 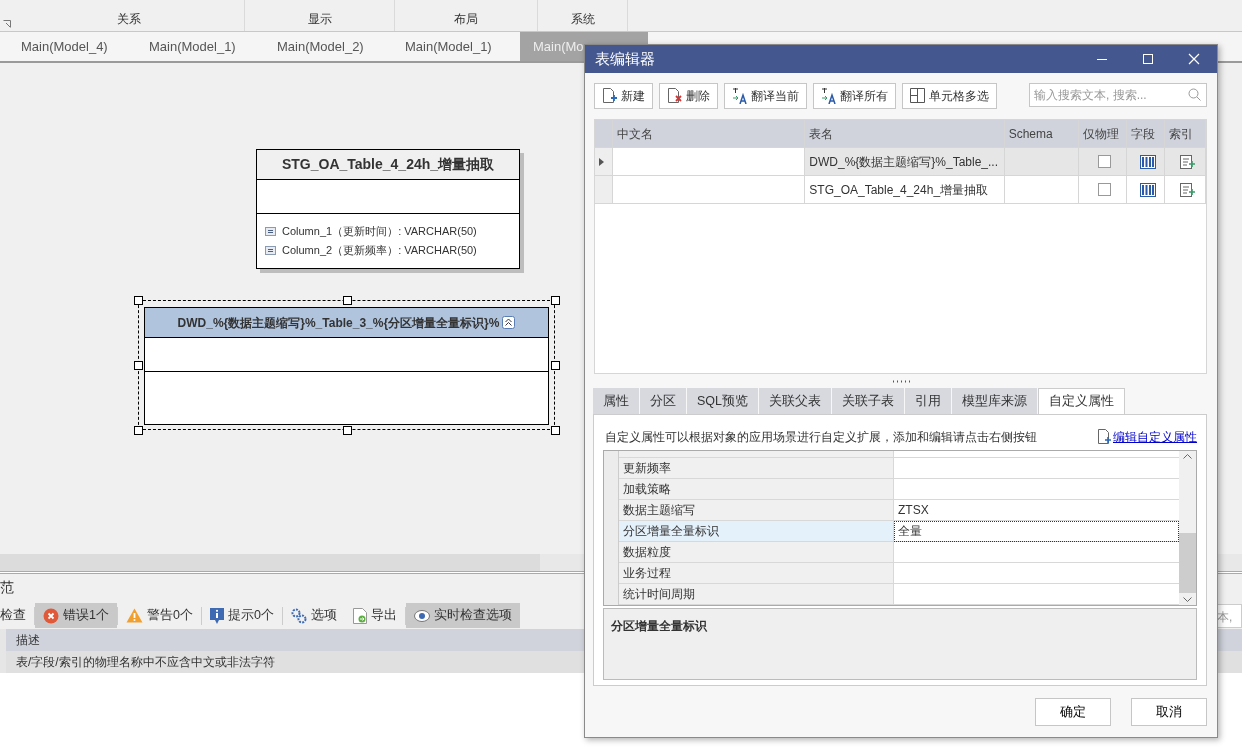 What do you see at coordinates (1042, 134) in the screenshot?
I see `column-header: Schema` at bounding box center [1042, 134].